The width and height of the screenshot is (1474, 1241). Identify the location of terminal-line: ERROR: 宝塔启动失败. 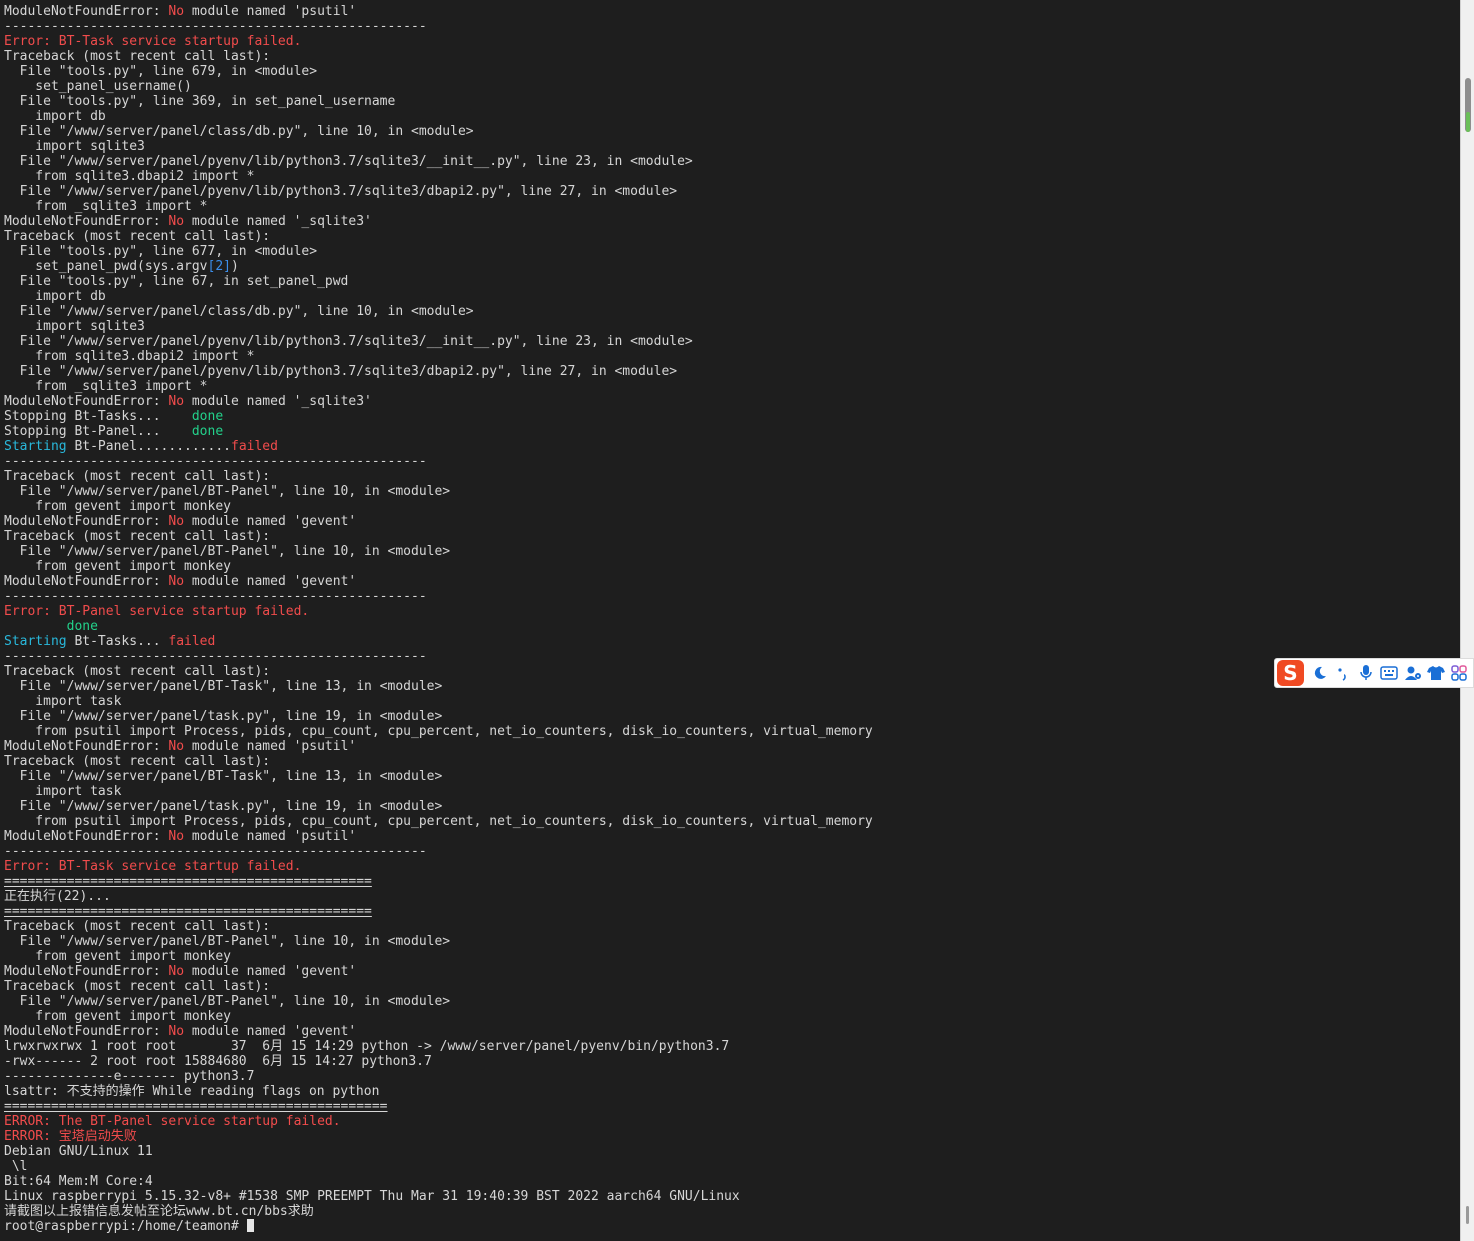
(438, 1136).